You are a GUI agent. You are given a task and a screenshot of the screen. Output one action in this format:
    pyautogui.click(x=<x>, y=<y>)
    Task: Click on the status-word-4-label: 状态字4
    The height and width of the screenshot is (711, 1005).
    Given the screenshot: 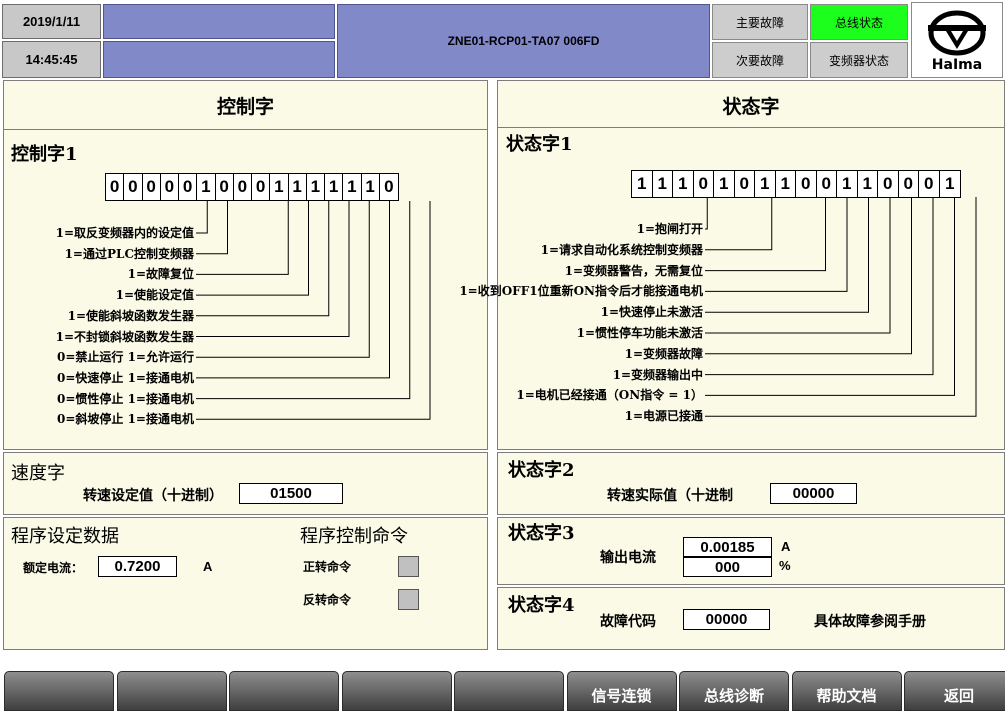 What is the action you would take?
    pyautogui.click(x=541, y=605)
    